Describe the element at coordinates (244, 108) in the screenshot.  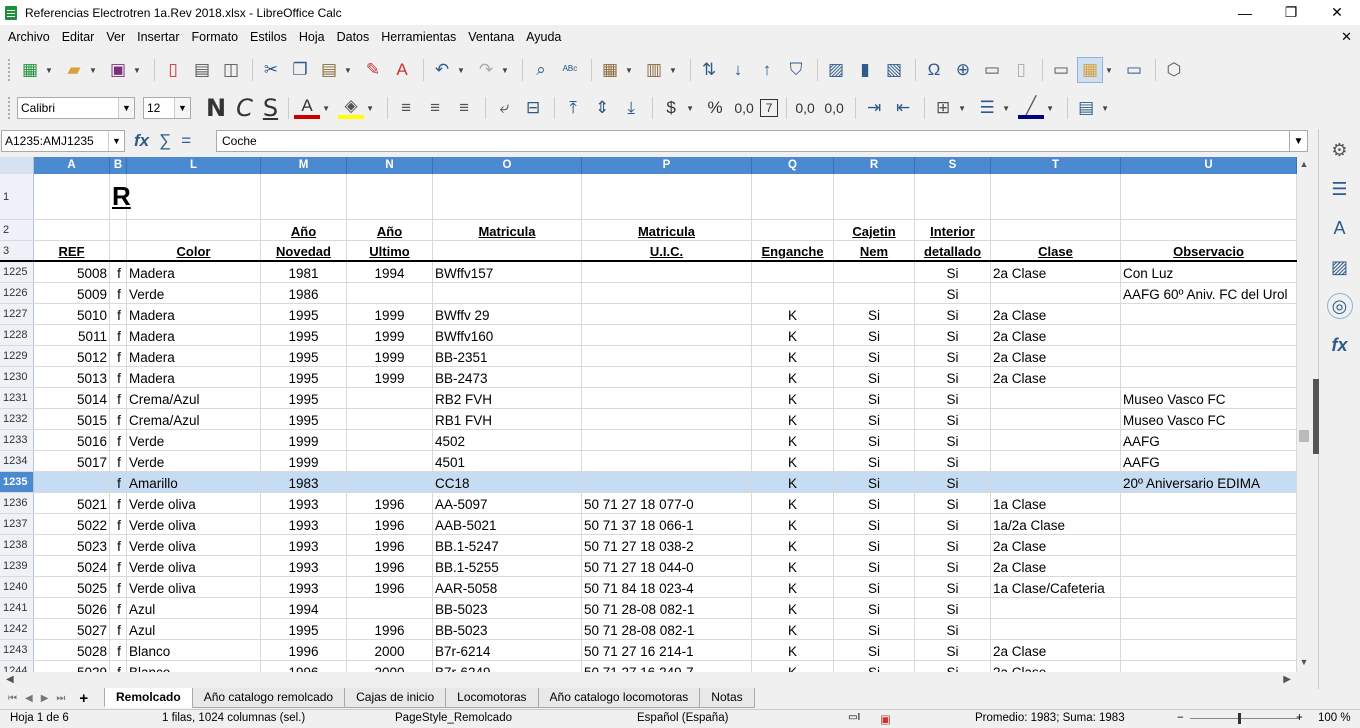
I see `italic-button: C` at that location.